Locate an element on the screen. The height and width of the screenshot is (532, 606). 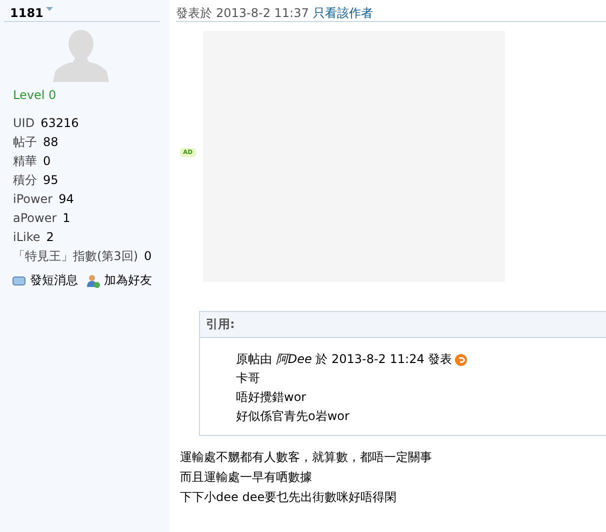
stat-value: 95 is located at coordinates (50, 180).